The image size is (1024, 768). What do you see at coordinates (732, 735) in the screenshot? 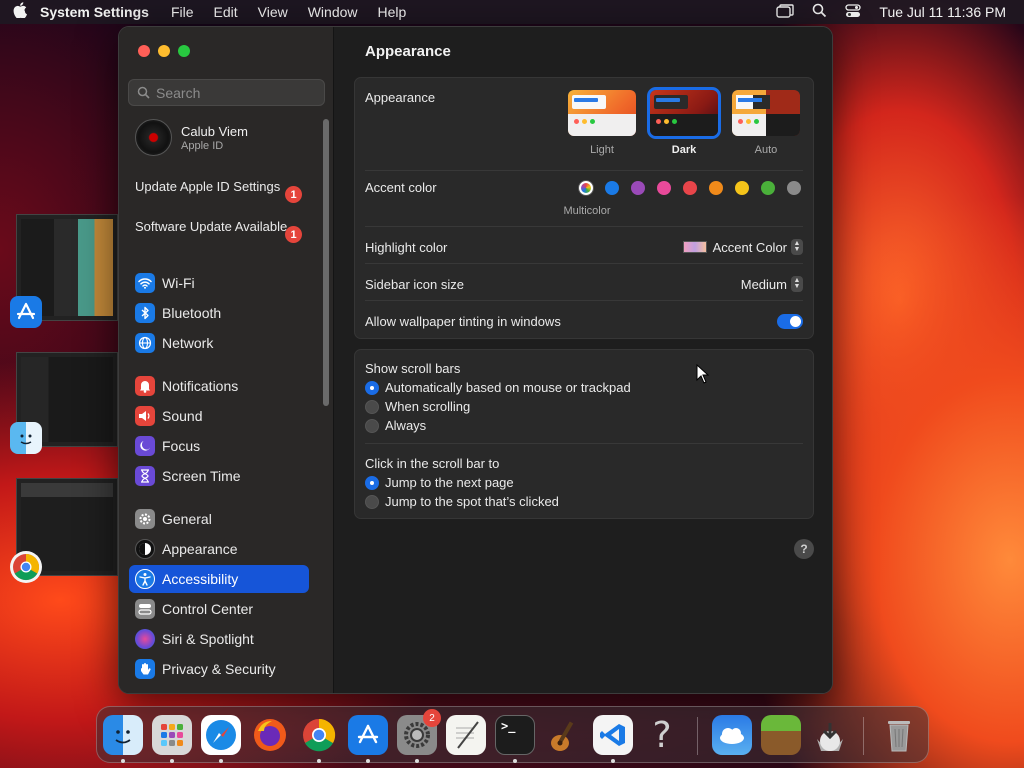
I see `weather-dock-icon` at bounding box center [732, 735].